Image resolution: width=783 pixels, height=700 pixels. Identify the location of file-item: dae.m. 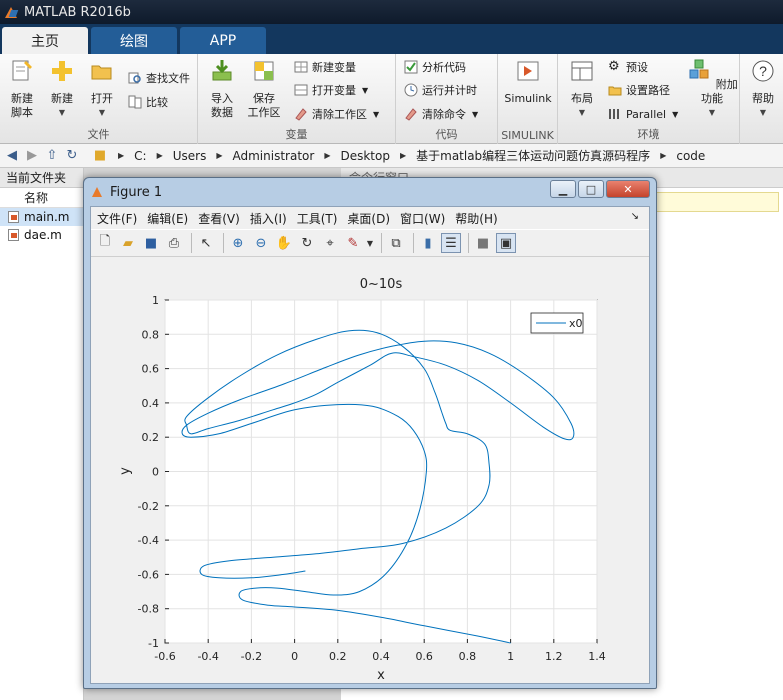
(41, 235).